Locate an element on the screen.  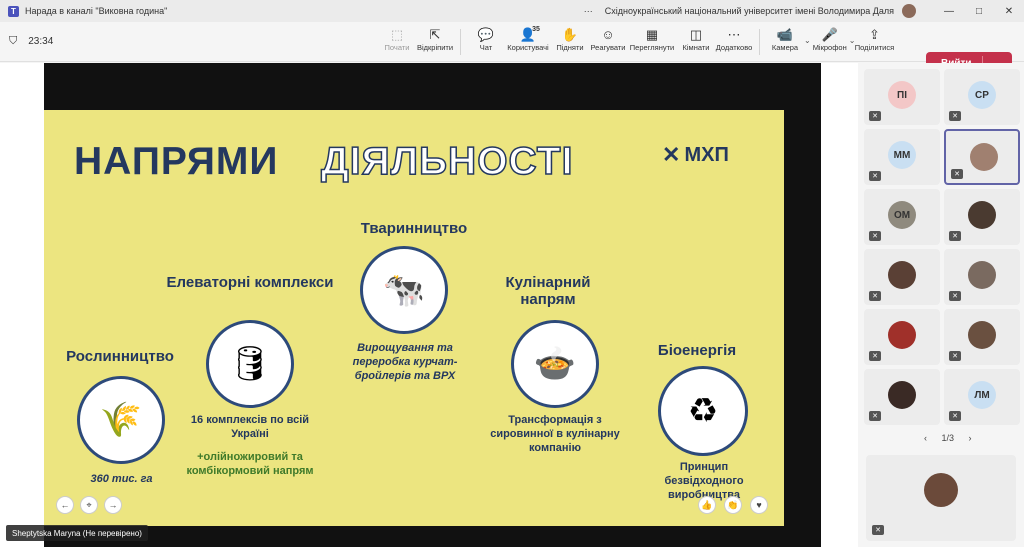
toolbar-react-button: ☺ Реагувати is located at coordinates (608, 42).